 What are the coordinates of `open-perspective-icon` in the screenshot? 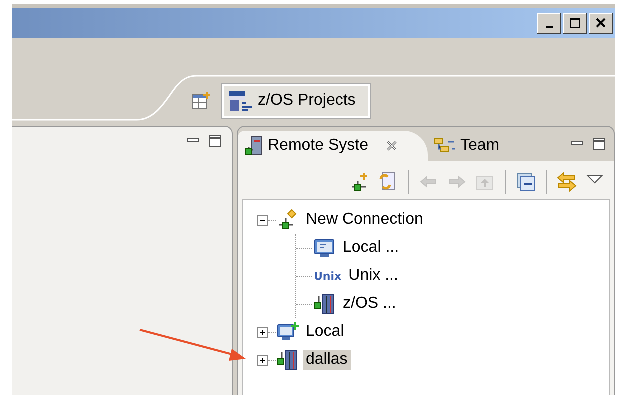 It's located at (202, 101).